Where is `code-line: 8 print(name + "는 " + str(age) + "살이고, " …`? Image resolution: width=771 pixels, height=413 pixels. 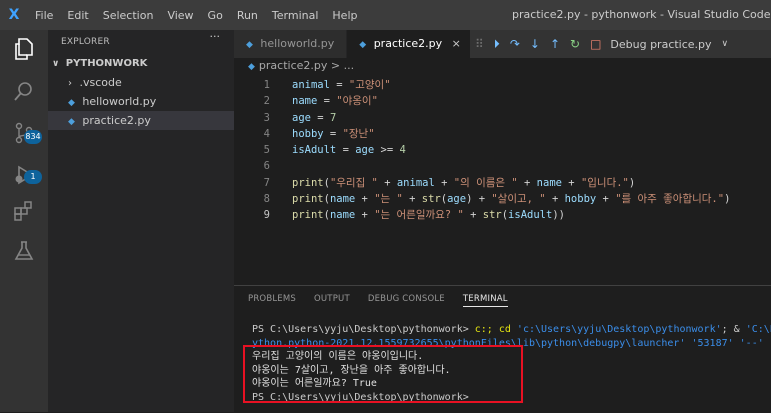
code-line: 8 print(name + "는 " + str(age) + "살이고, " … is located at coordinates (502, 199).